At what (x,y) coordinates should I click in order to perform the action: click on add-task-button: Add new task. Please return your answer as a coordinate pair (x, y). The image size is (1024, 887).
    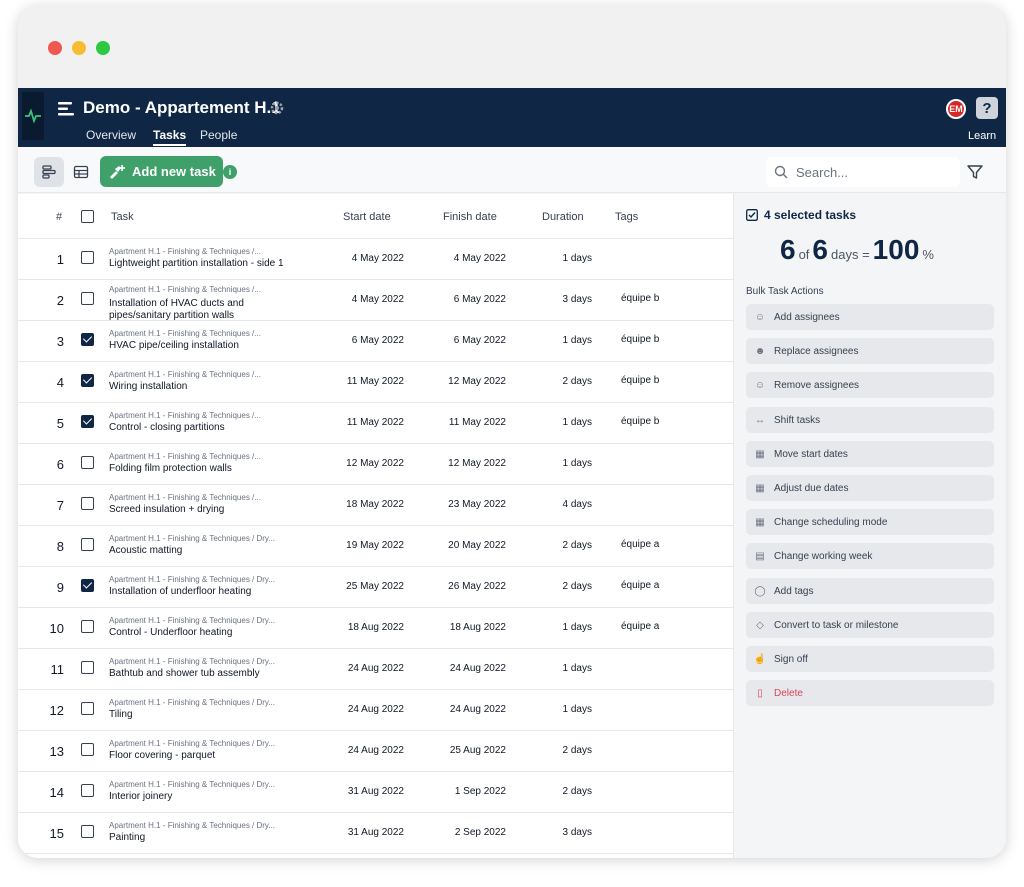
    Looking at the image, I should click on (161, 171).